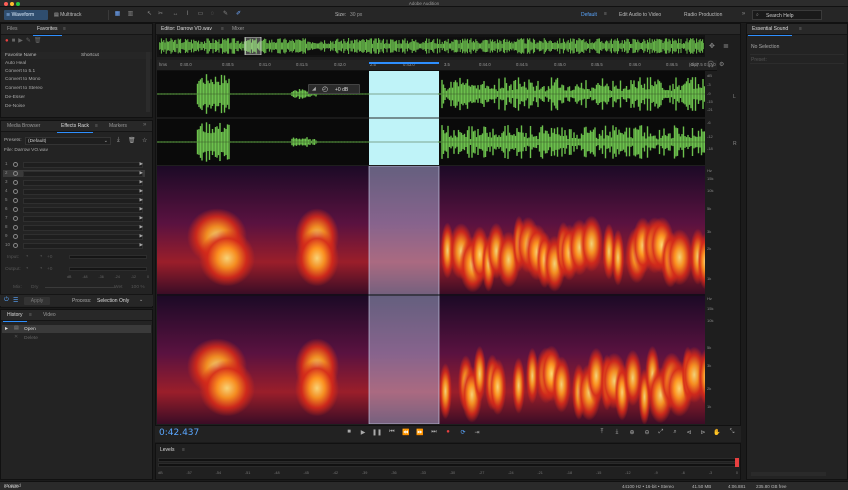  Describe the element at coordinates (118, 140) in the screenshot. I see `save-preset-icon: ⤓` at that location.